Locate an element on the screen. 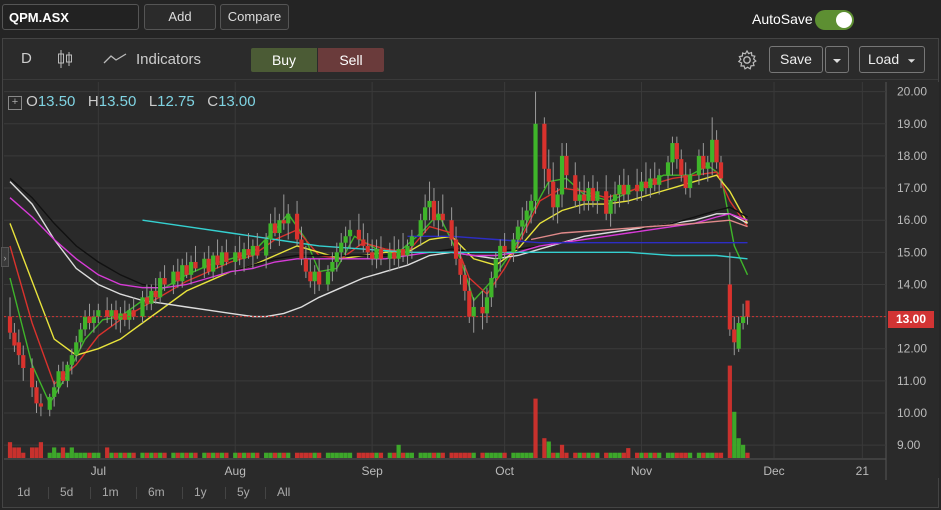 The height and width of the screenshot is (510, 941). autosave-toggle is located at coordinates (834, 20).